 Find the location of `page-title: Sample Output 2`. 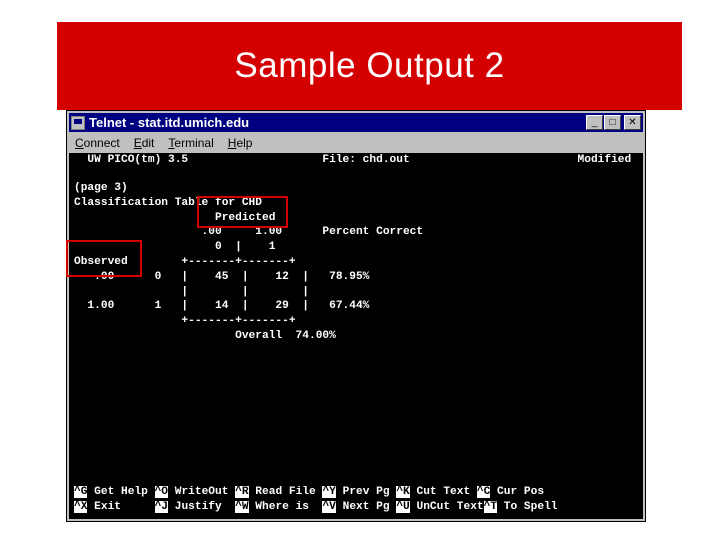

page-title: Sample Output 2 is located at coordinates (369, 65).